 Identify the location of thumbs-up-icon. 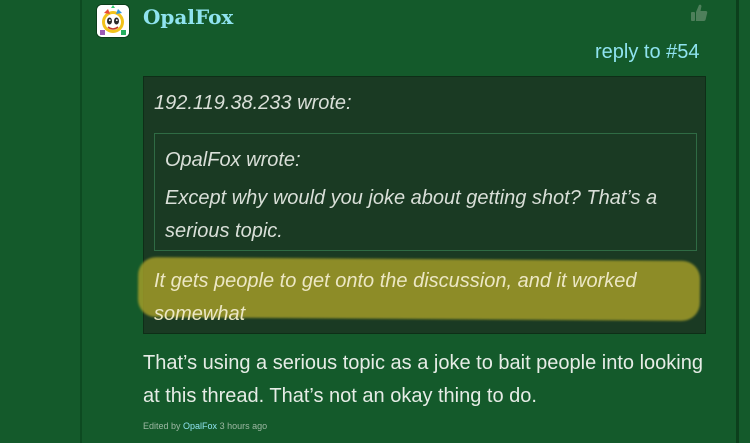
(699, 13).